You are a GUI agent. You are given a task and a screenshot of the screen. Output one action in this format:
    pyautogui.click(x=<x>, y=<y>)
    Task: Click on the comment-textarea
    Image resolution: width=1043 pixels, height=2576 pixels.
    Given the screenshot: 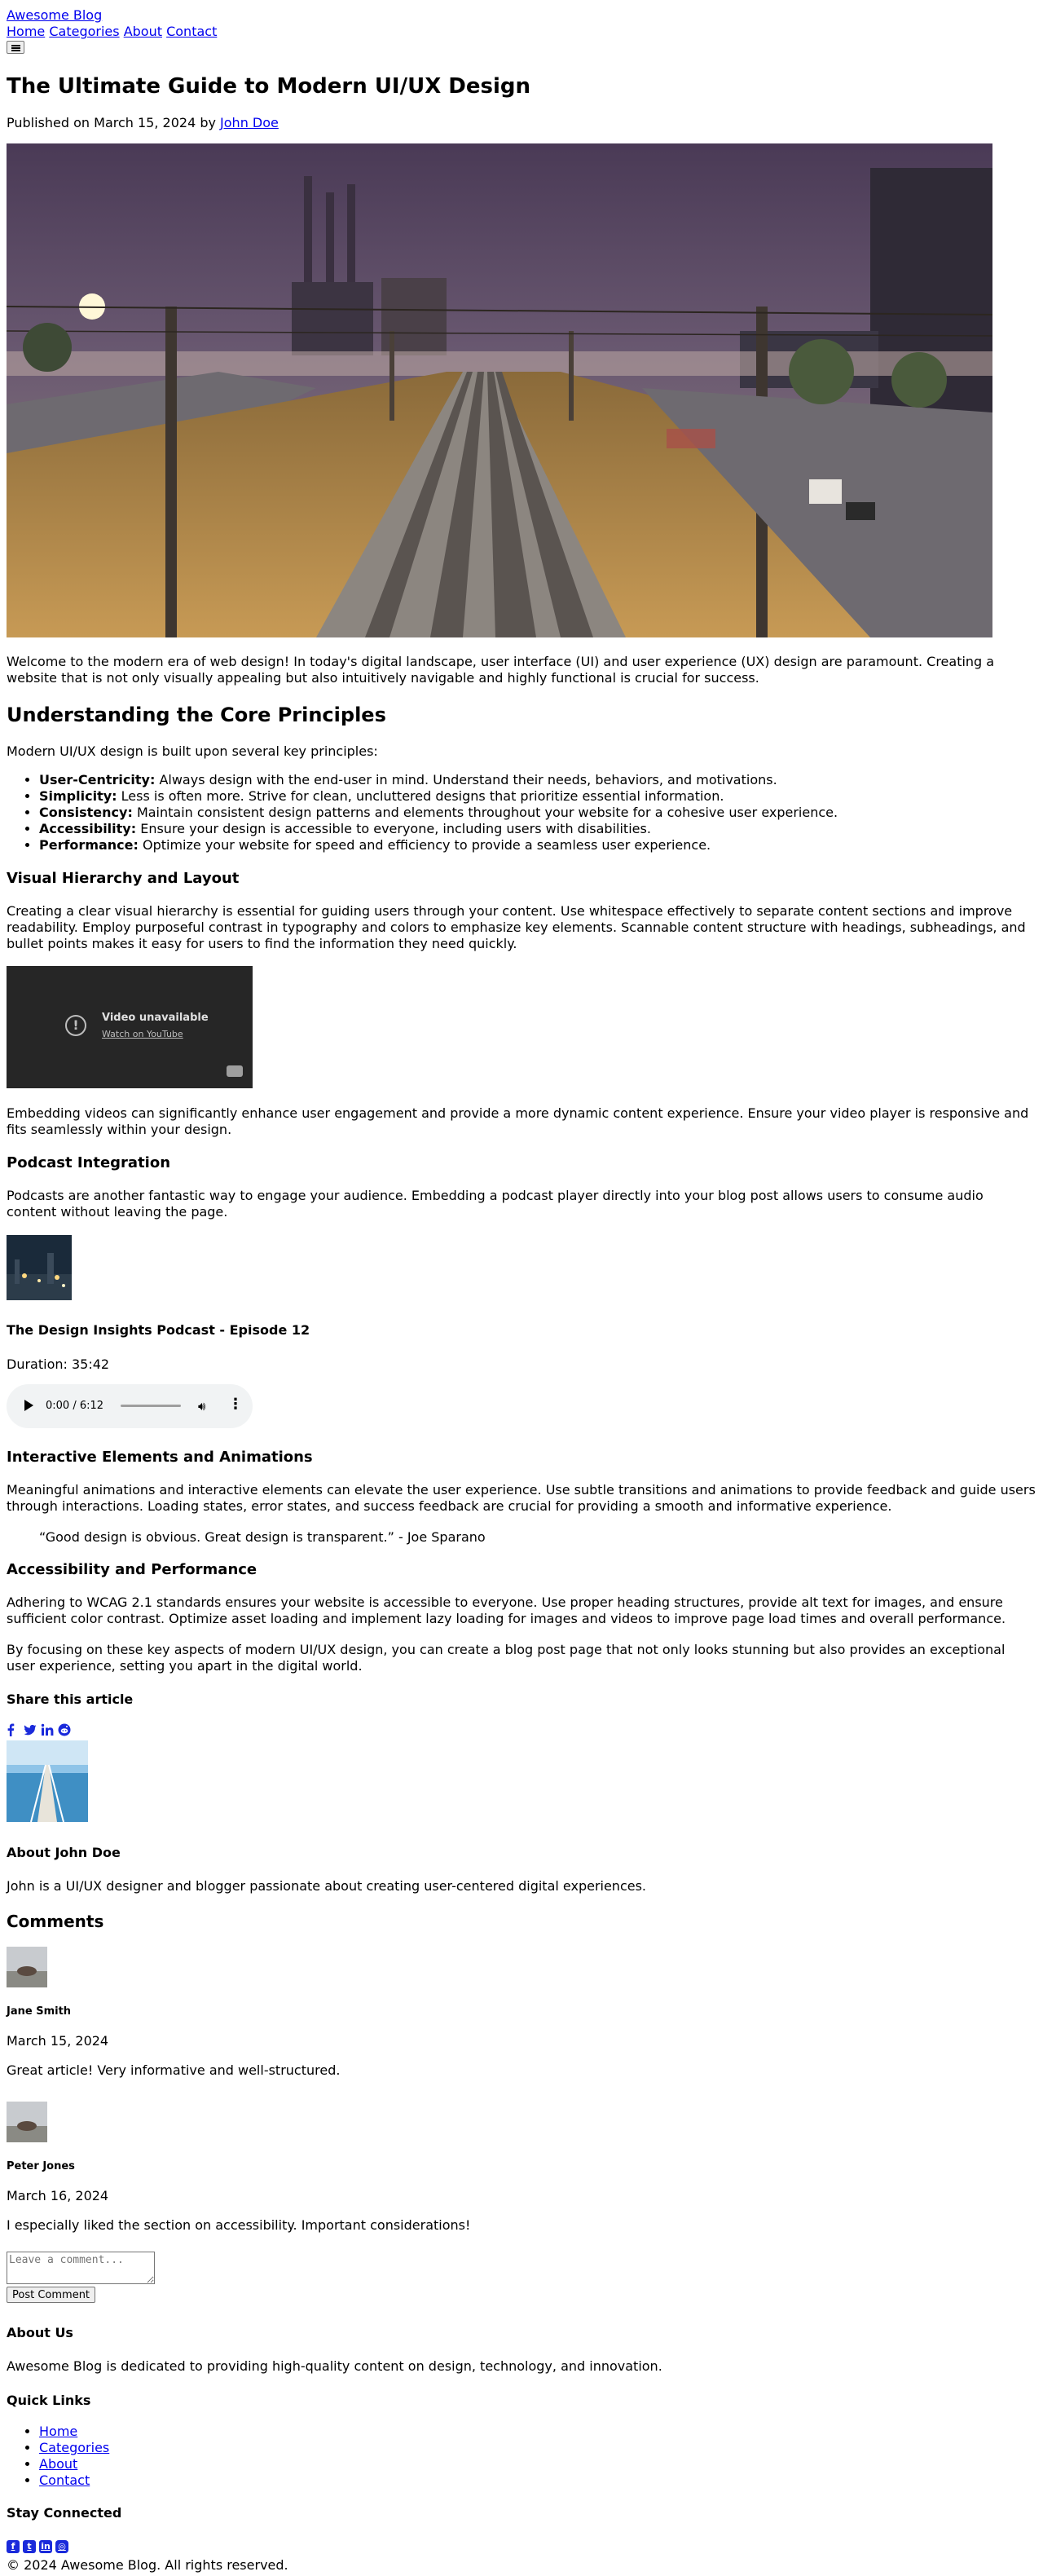 What is the action you would take?
    pyautogui.click(x=81, y=2268)
    